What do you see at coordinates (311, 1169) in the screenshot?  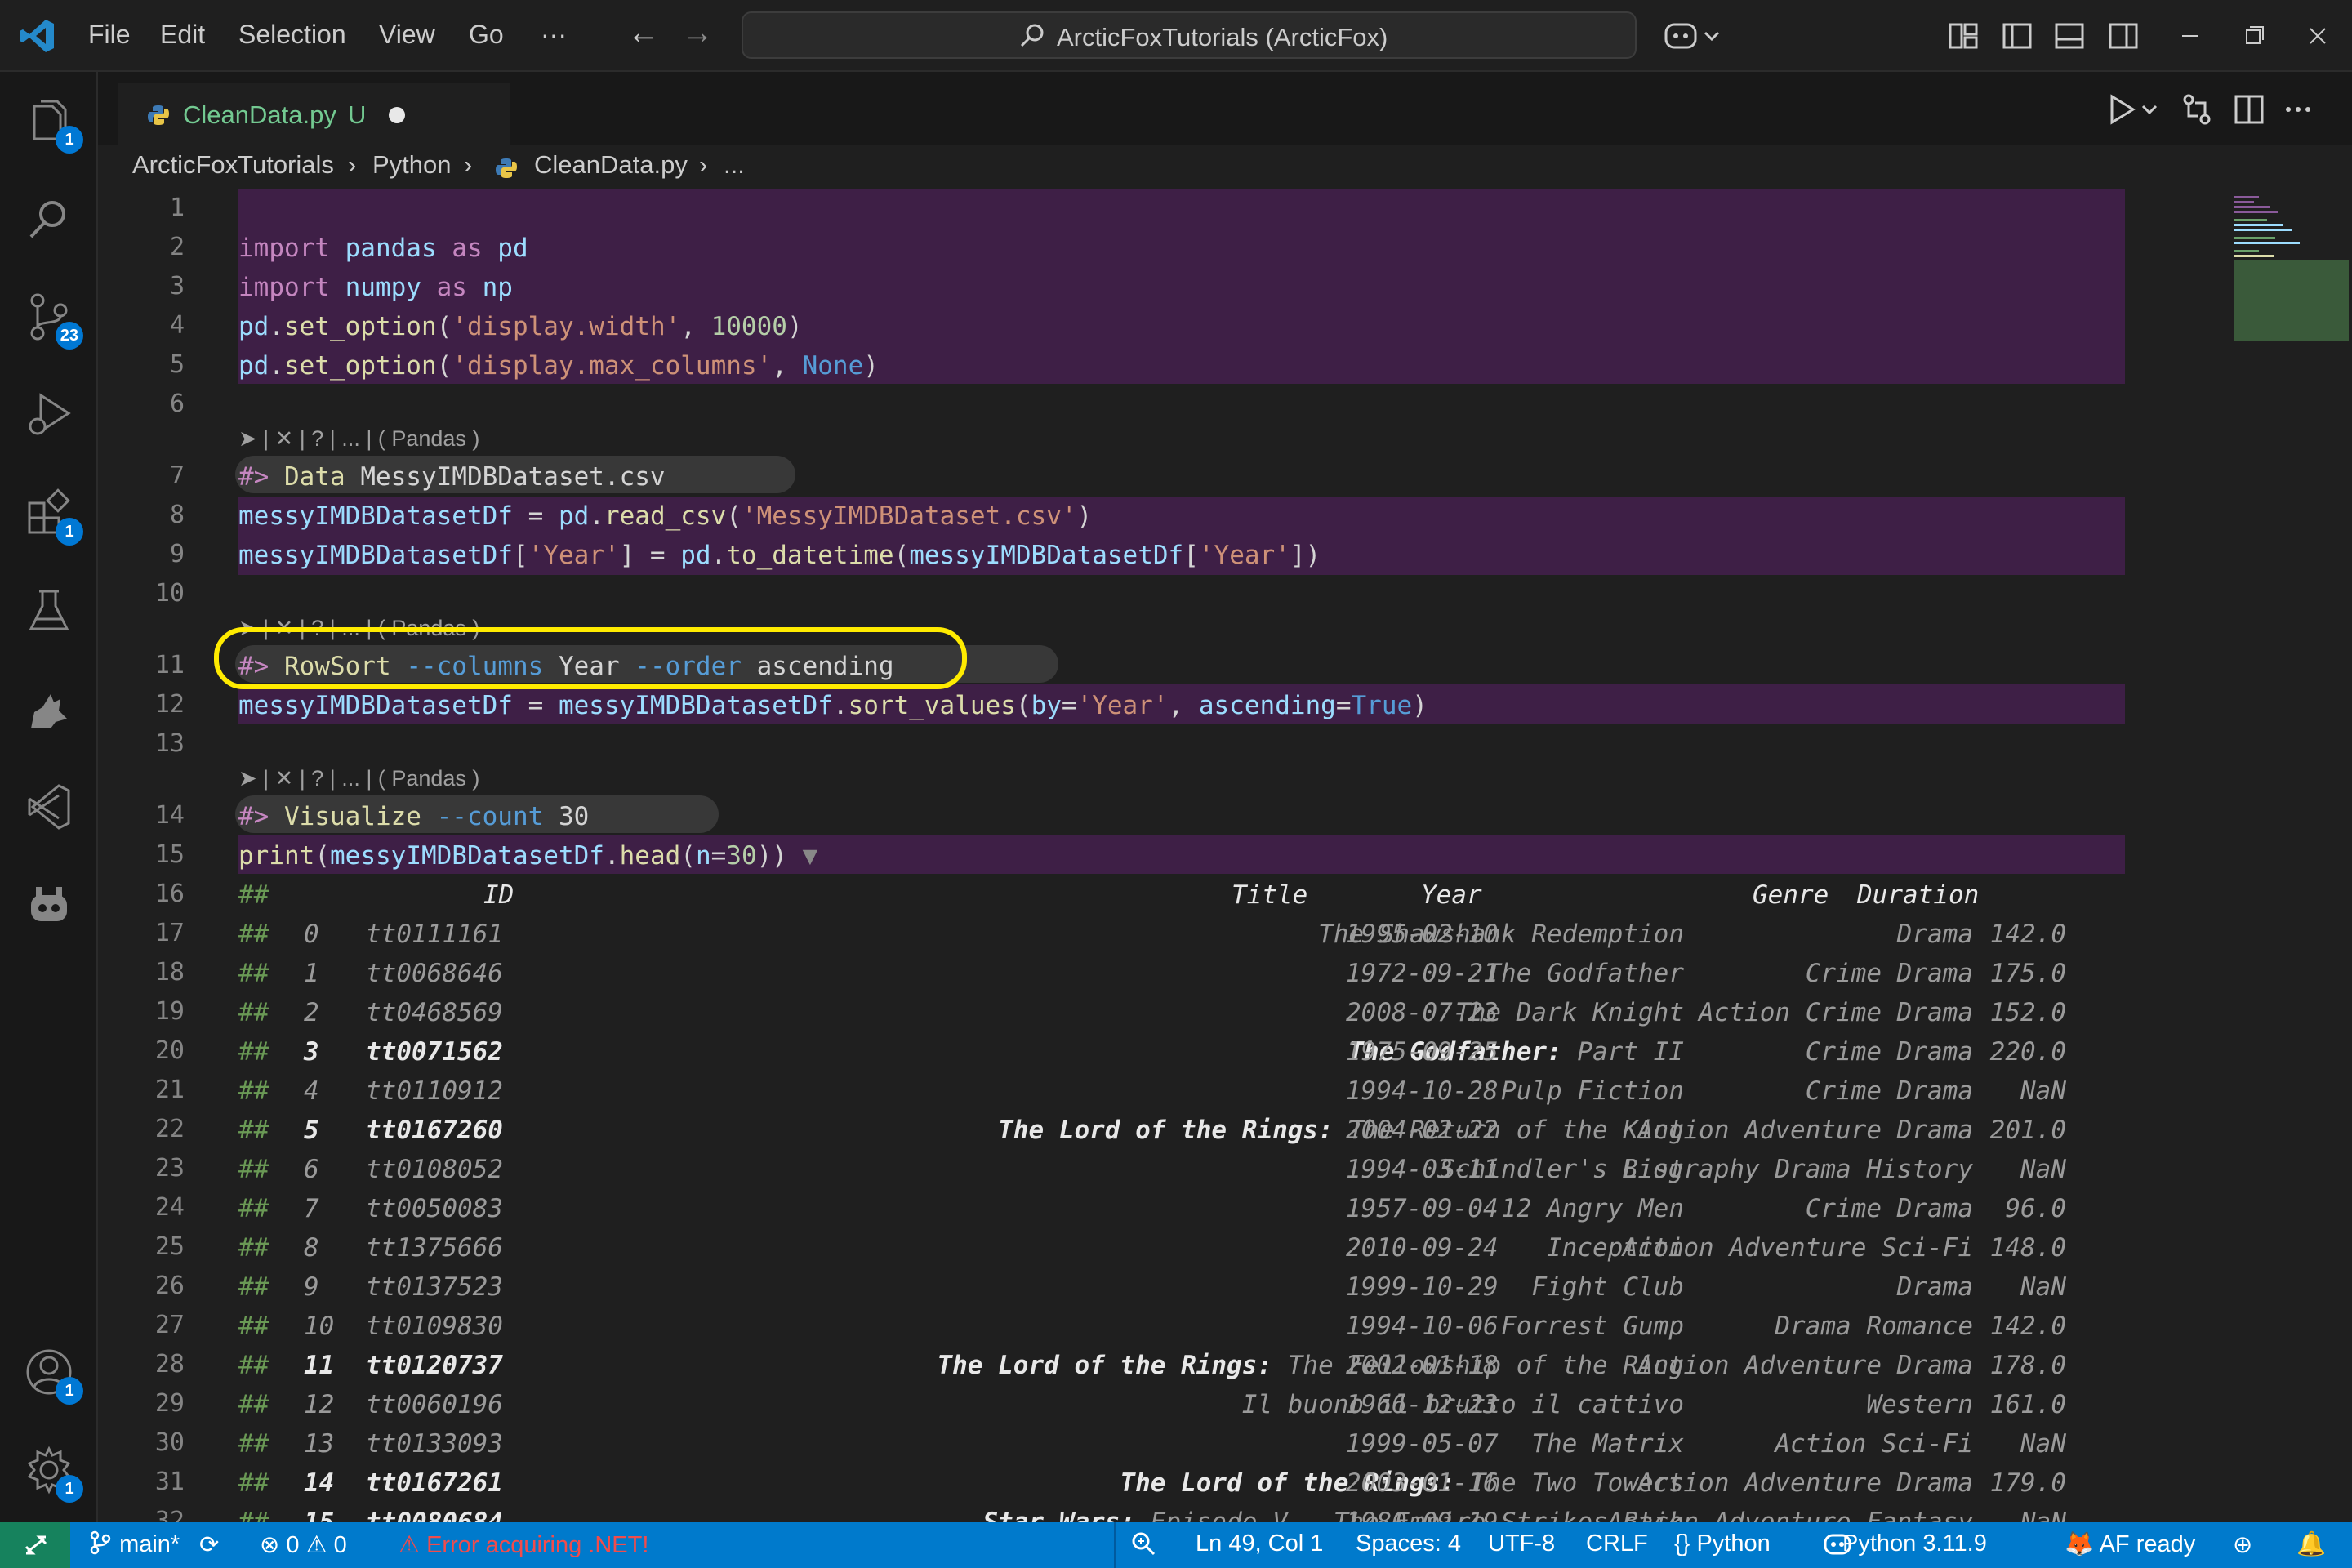 I see `row-index: 6` at bounding box center [311, 1169].